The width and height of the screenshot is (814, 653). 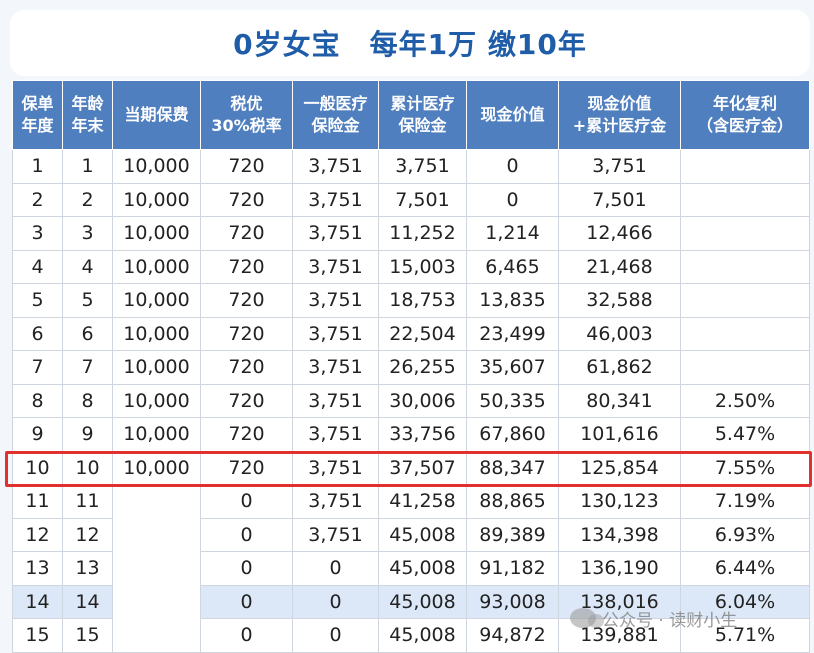 I want to click on table-cell: 18,753, so click(x=422, y=300).